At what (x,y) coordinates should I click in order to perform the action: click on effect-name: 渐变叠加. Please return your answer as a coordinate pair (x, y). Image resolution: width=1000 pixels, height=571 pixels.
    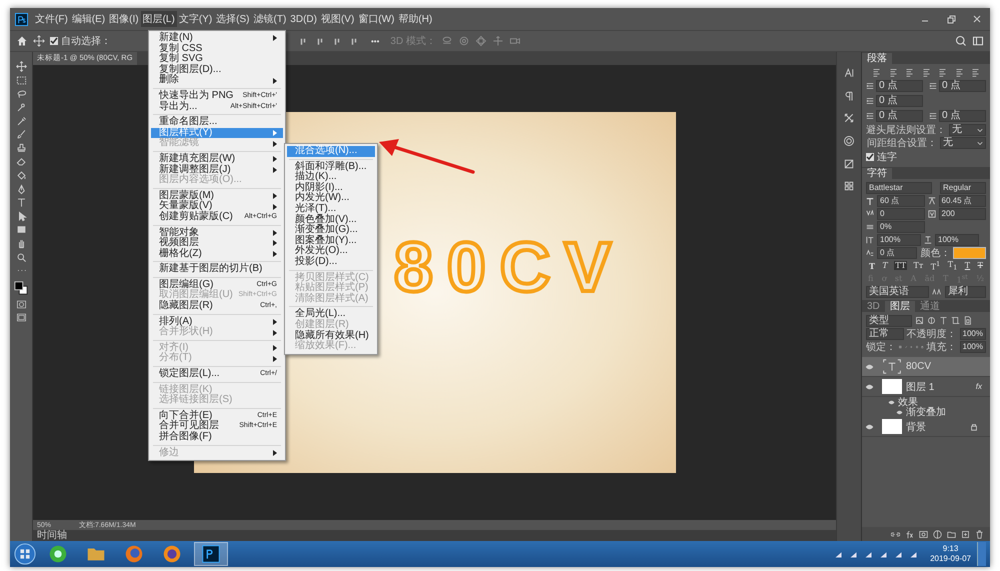
    Looking at the image, I should click on (926, 412).